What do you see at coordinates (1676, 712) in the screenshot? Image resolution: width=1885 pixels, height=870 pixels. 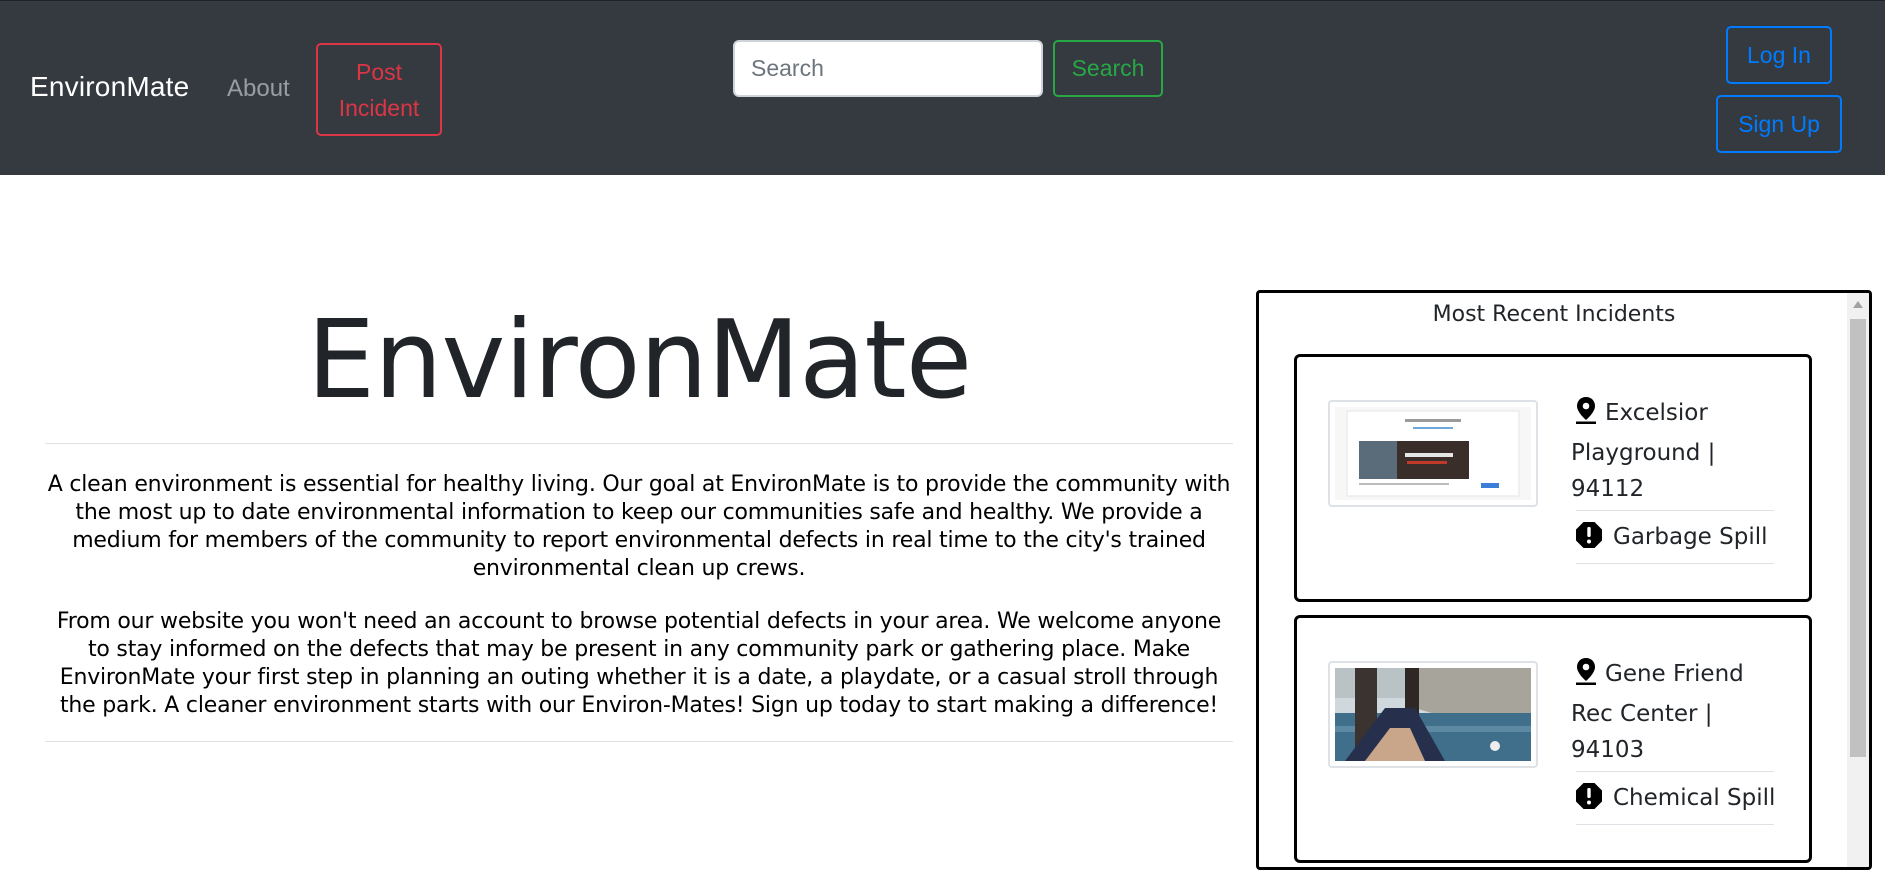 I see `incident-location: Gene Friend Rec Center | 94103` at bounding box center [1676, 712].